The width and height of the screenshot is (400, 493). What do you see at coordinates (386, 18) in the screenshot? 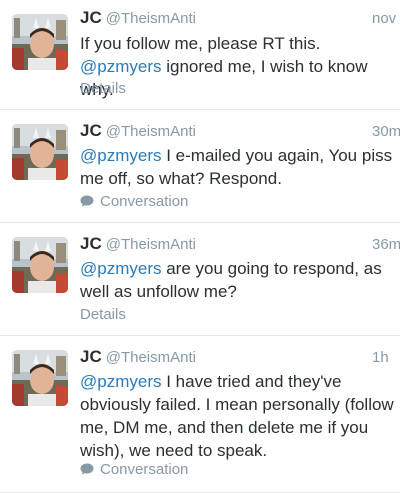
I see `tweet-timestamp: nov` at bounding box center [386, 18].